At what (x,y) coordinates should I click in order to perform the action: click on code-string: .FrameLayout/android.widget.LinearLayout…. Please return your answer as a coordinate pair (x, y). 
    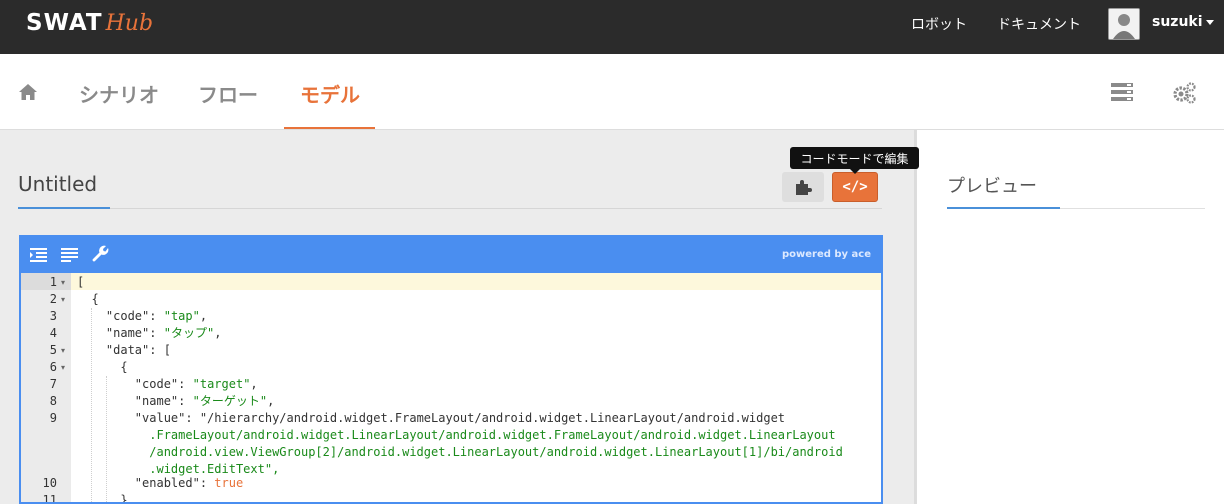
    Looking at the image, I should click on (456, 435).